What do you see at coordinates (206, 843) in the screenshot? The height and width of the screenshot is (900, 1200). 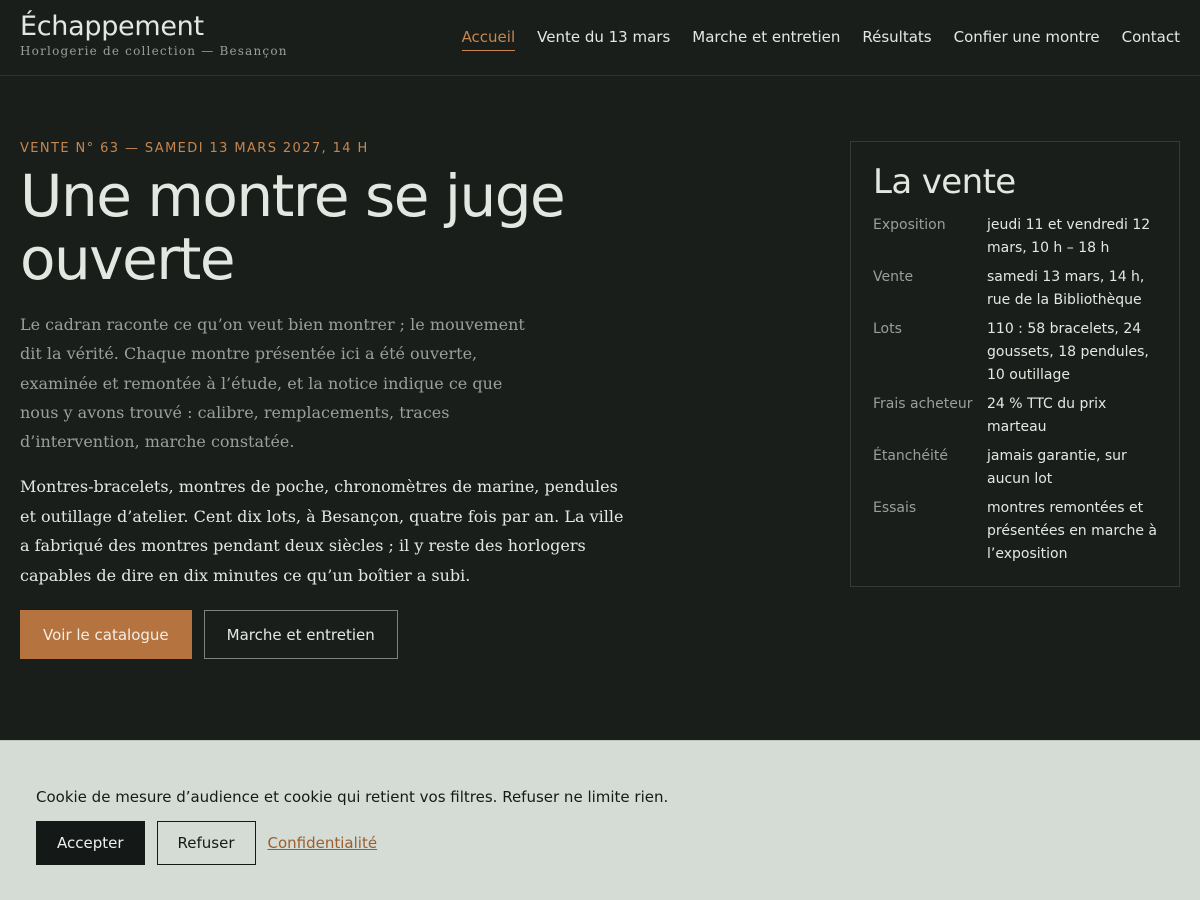 I see `cookie-refuse-button: Refuser` at bounding box center [206, 843].